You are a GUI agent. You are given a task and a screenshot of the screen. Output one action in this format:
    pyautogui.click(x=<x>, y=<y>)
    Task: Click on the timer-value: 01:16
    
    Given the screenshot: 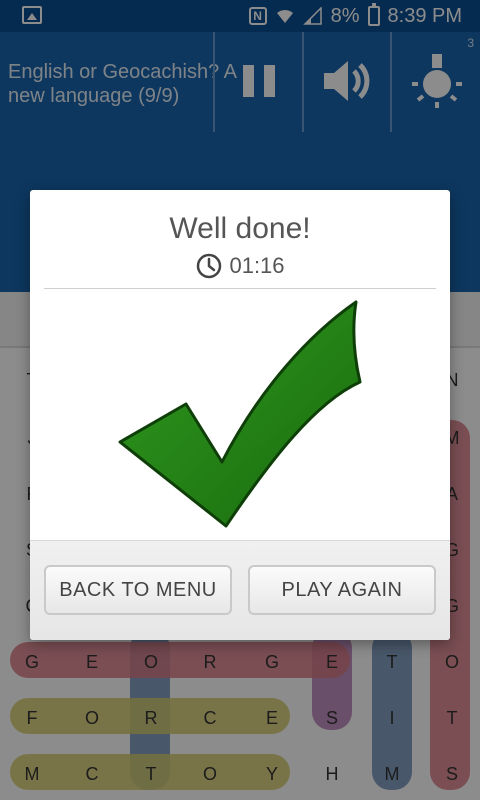 What is the action you would take?
    pyautogui.click(x=257, y=265)
    